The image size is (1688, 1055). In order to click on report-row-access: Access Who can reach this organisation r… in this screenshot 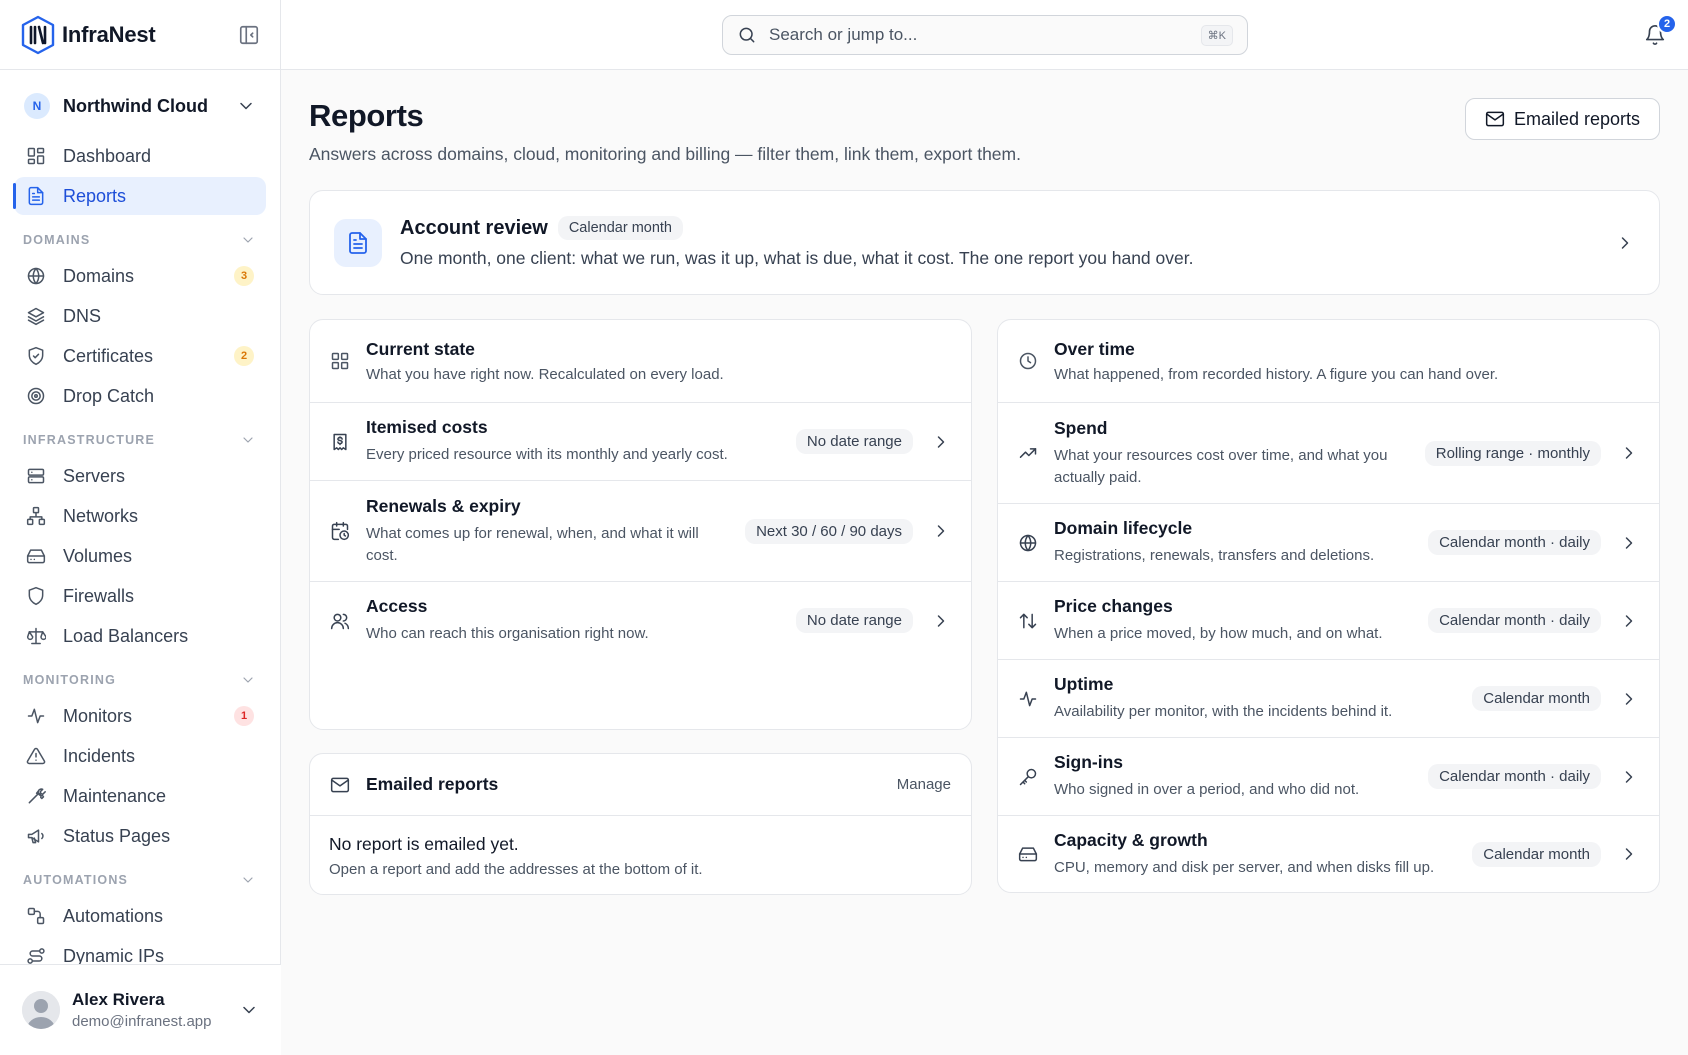, I will do `click(640, 620)`.